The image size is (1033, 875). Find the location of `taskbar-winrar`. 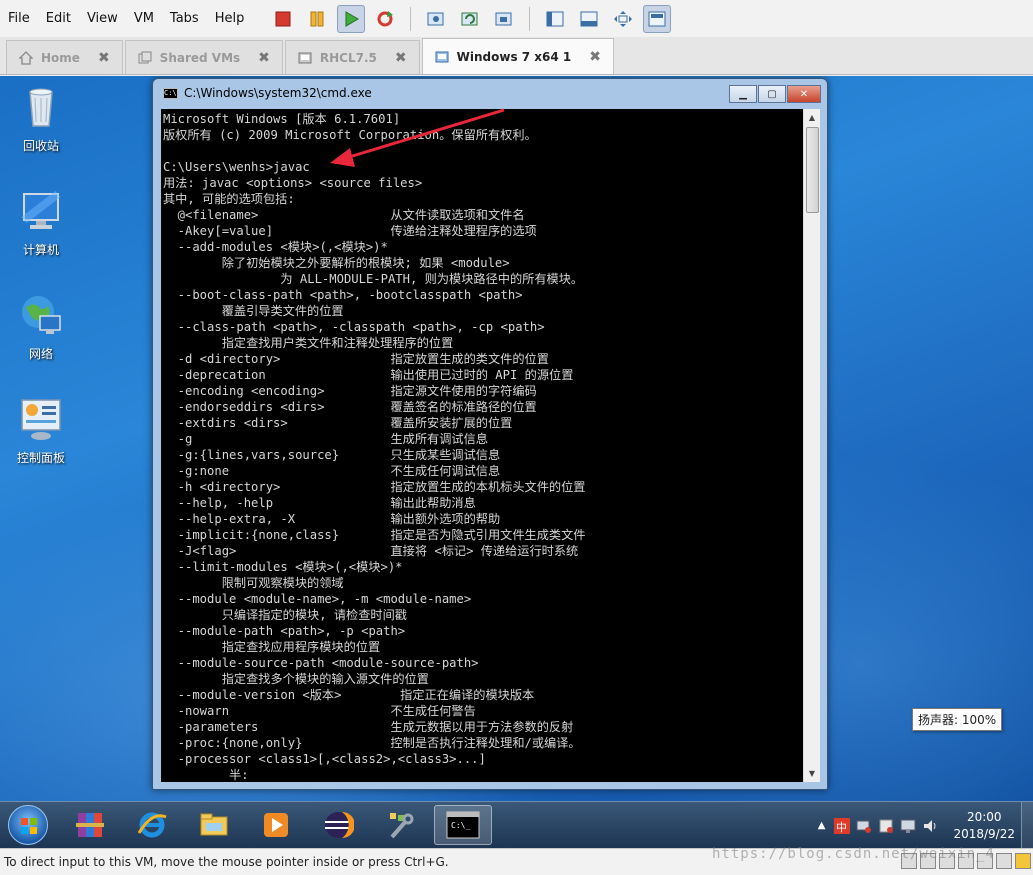

taskbar-winrar is located at coordinates (90, 825).